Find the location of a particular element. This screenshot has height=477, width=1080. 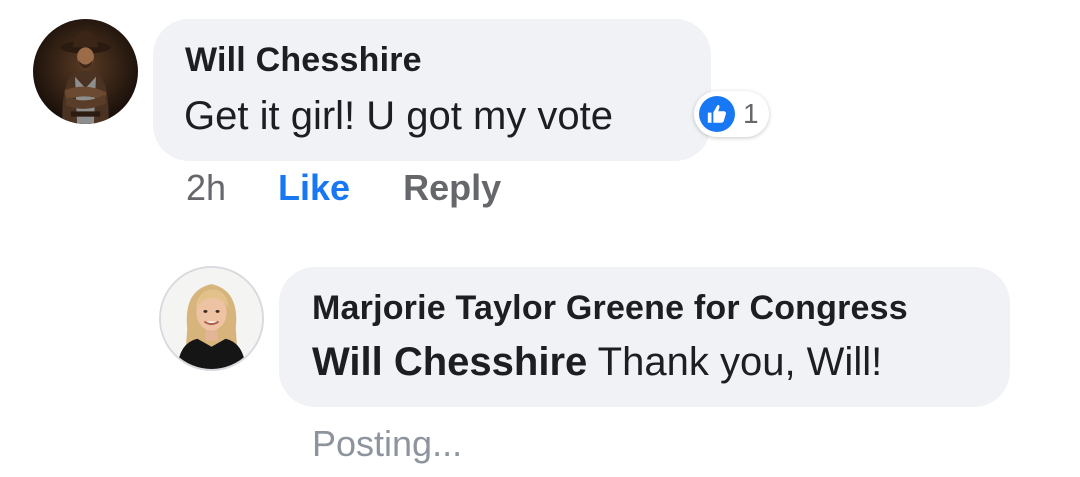

comment-actions: 2h Like Reply is located at coordinates (343, 188).